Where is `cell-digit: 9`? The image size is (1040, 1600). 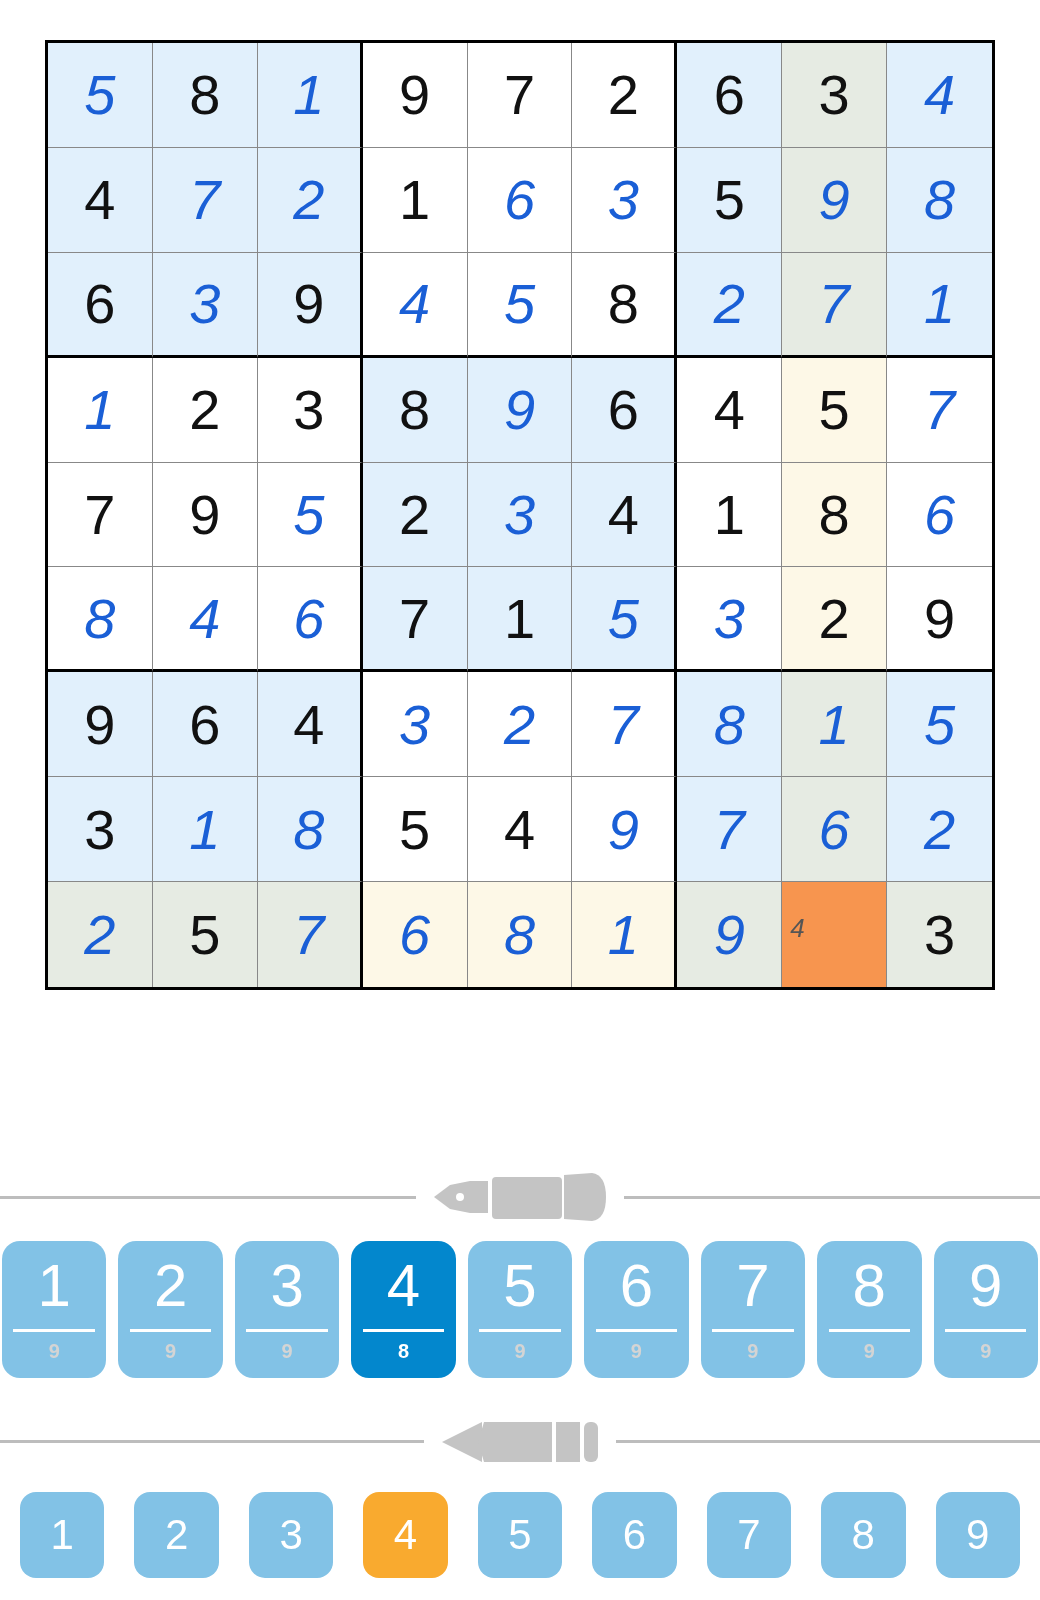
cell-digit: 9 is located at coordinates (415, 95).